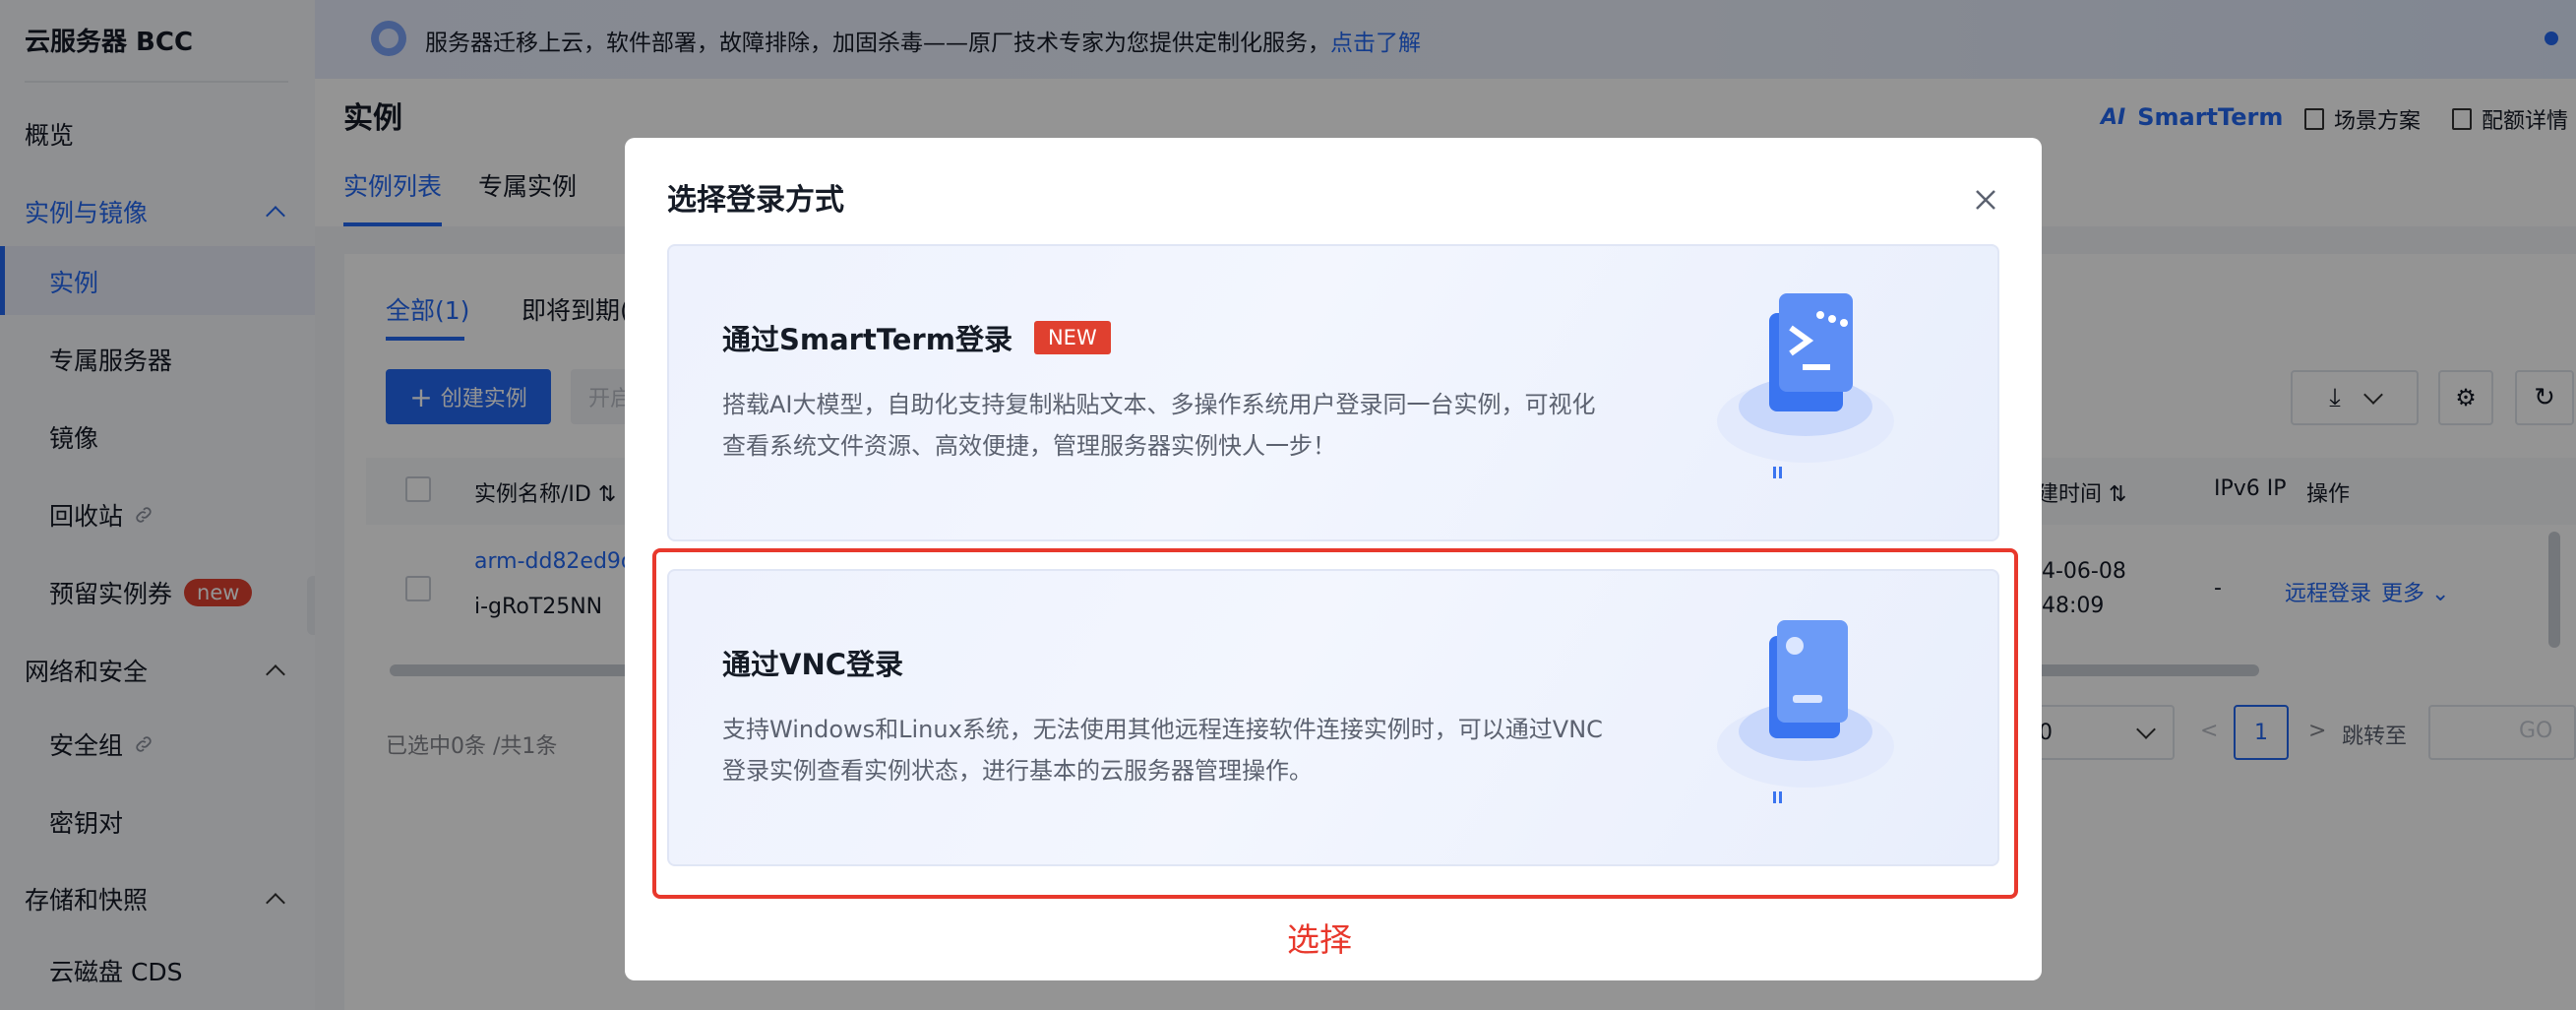 The image size is (2576, 1010). Describe the element at coordinates (1319, 939) in the screenshot. I see `selection-annotation-label: 选择` at that location.